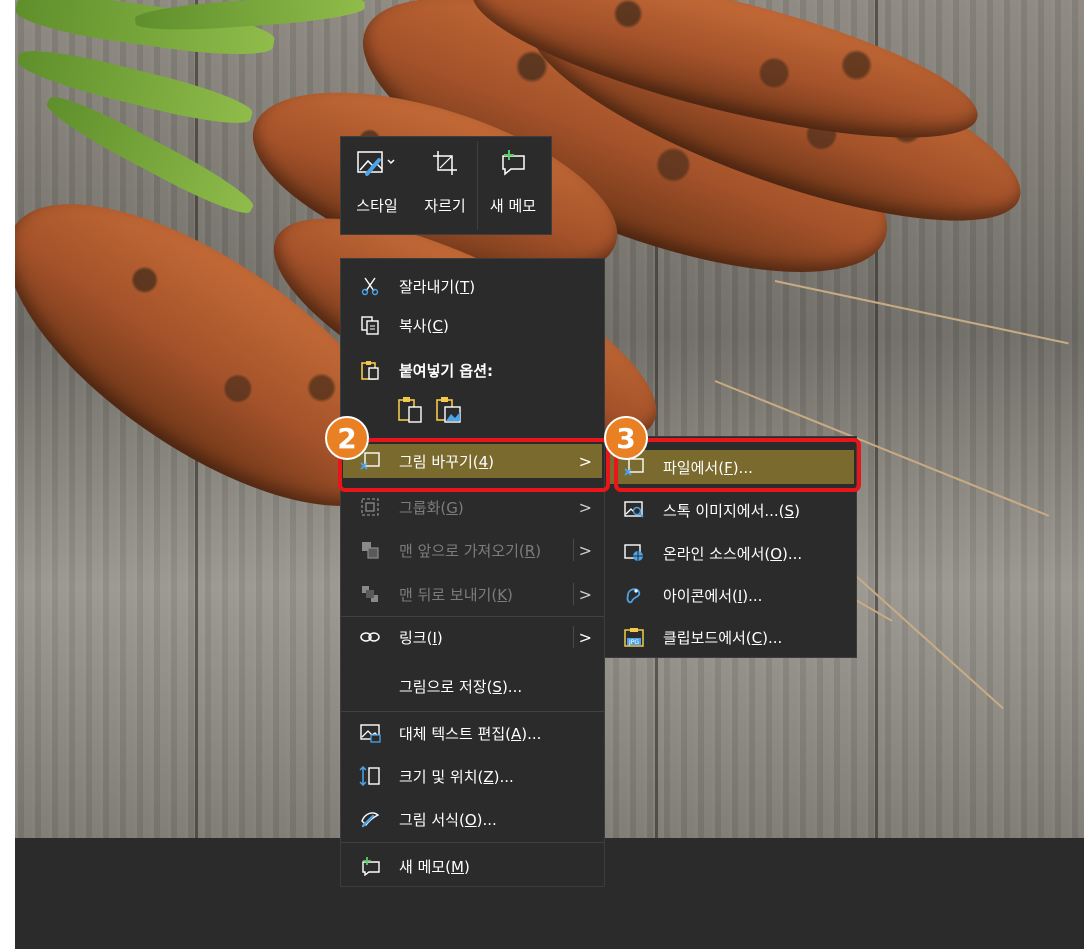  Describe the element at coordinates (370, 637) in the screenshot. I see `link-icon` at that location.